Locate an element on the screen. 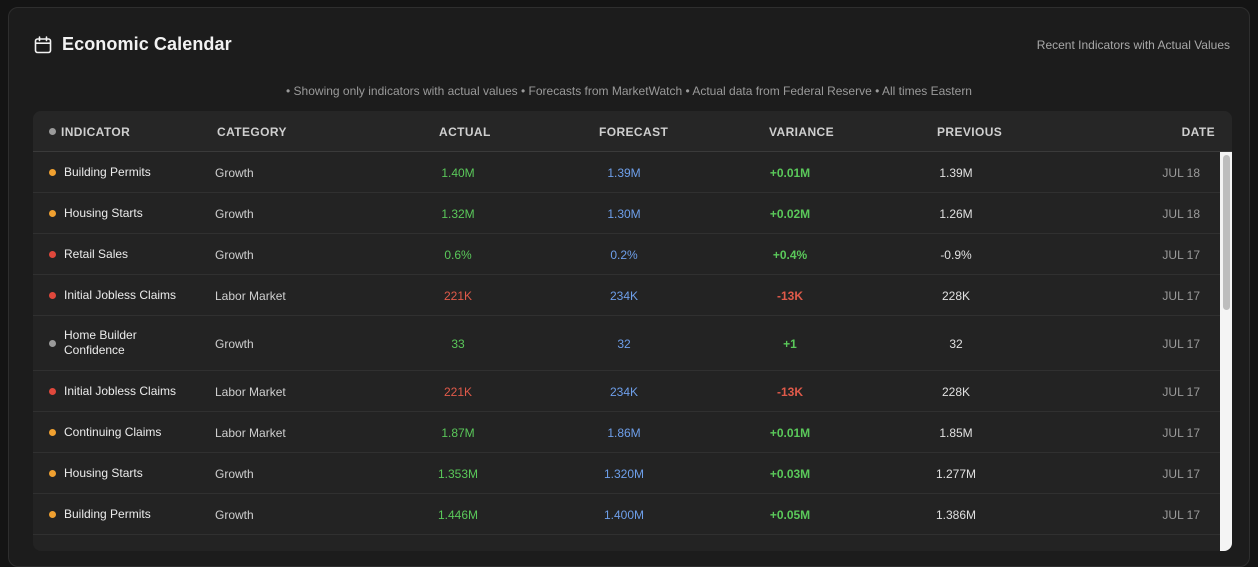 This screenshot has height=567, width=1258. table-scrollbar is located at coordinates (1226, 351).